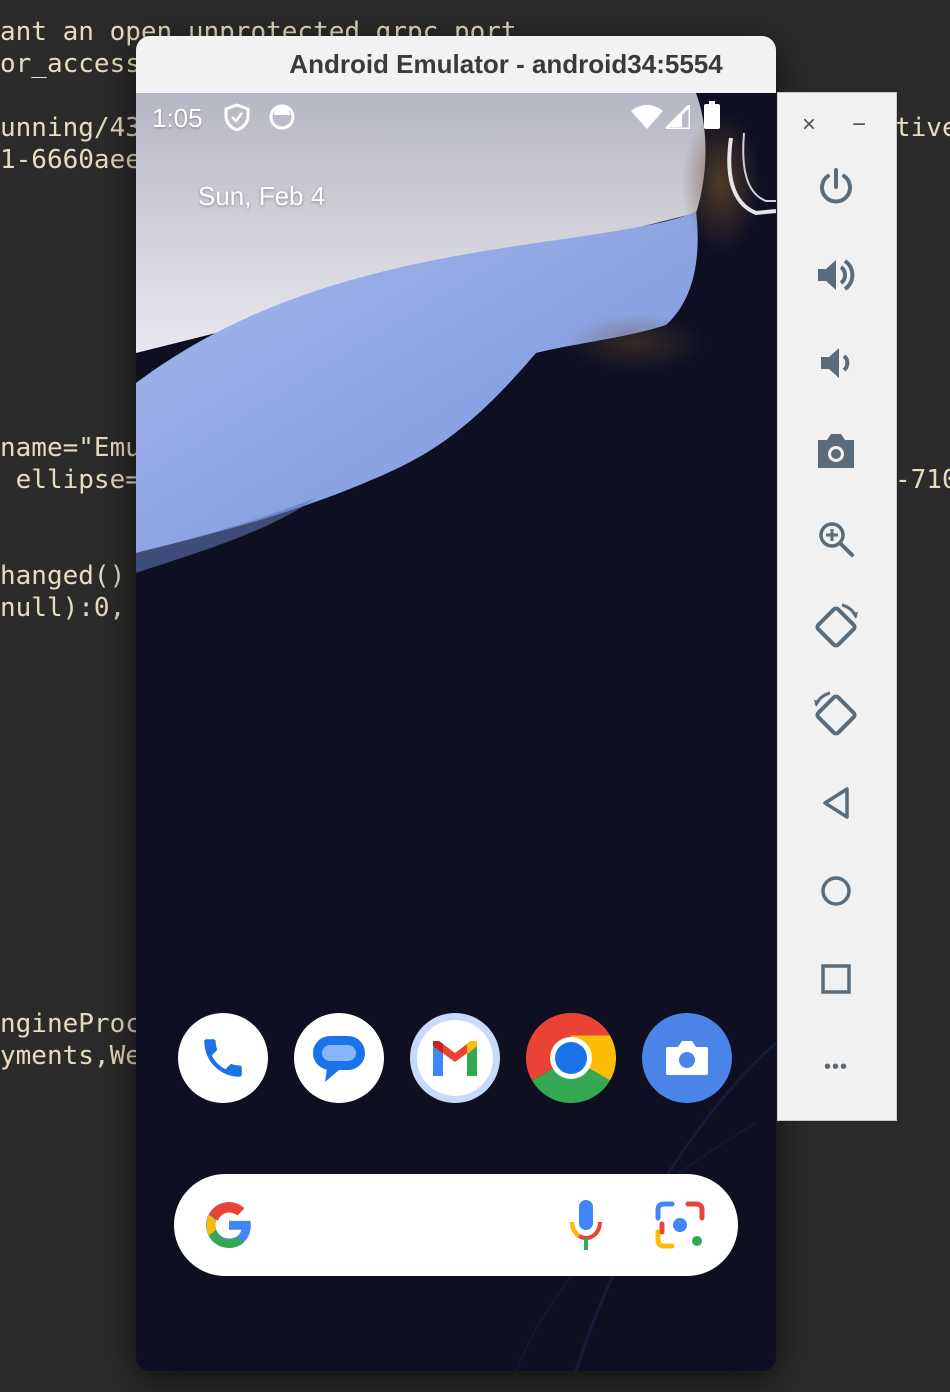 The width and height of the screenshot is (950, 1392). I want to click on app-dock, so click(458, 1059).